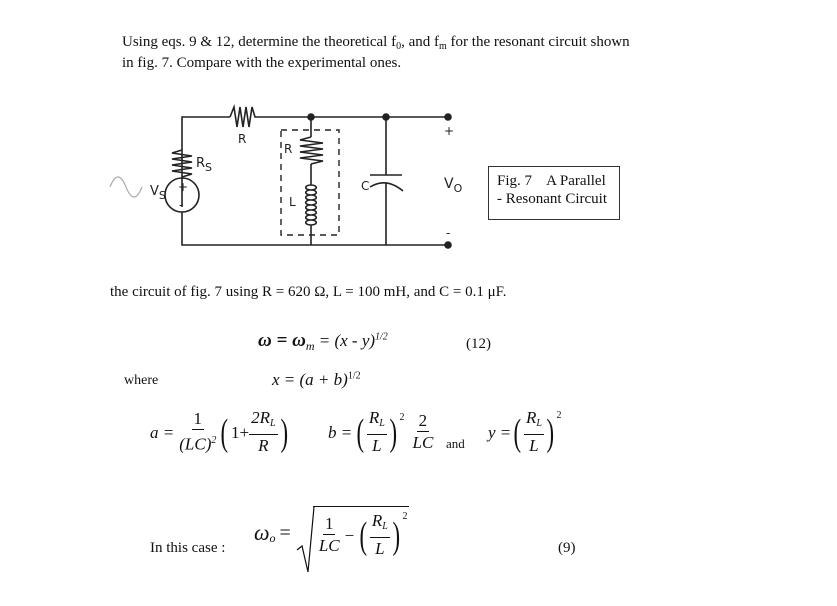 The height and width of the screenshot is (606, 837). I want to click on a-equation: a = 1 (LC)2 ( 1+ 2RL R ), so click(219, 431).